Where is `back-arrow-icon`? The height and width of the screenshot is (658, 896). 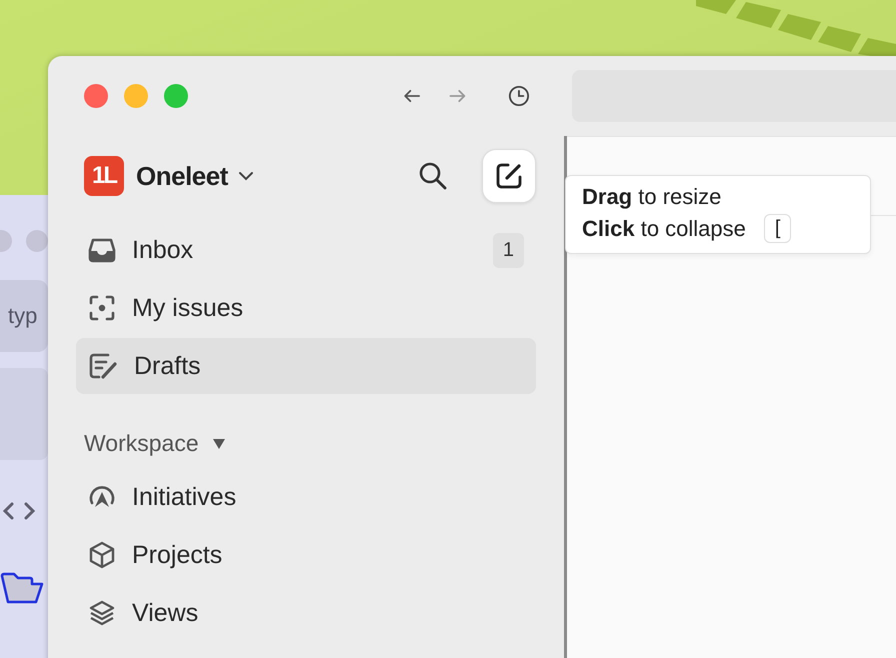 back-arrow-icon is located at coordinates (412, 96).